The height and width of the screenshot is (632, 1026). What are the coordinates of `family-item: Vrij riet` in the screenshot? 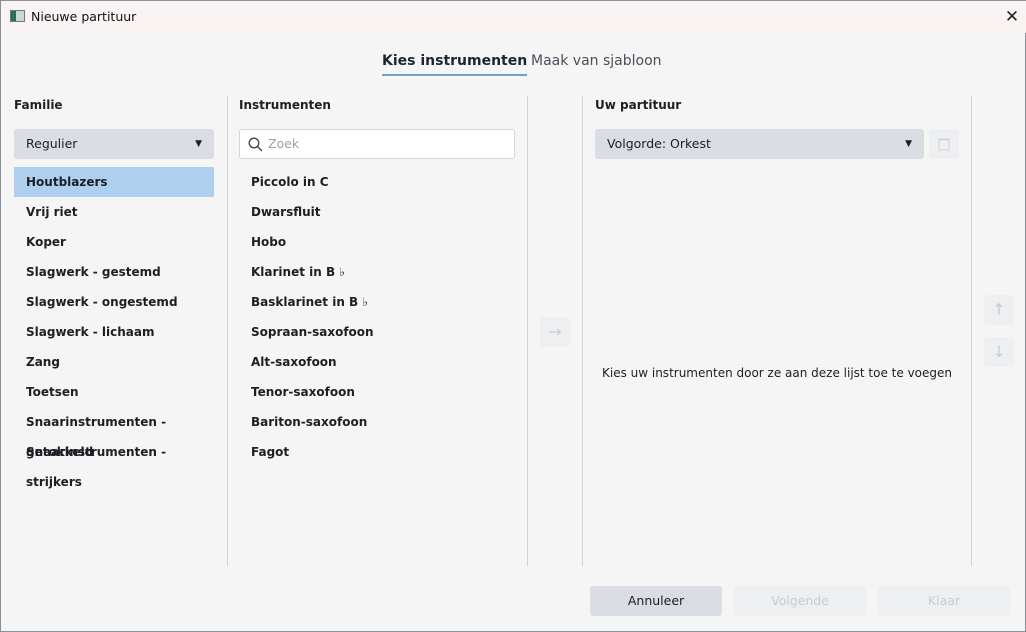 It's located at (114, 212).